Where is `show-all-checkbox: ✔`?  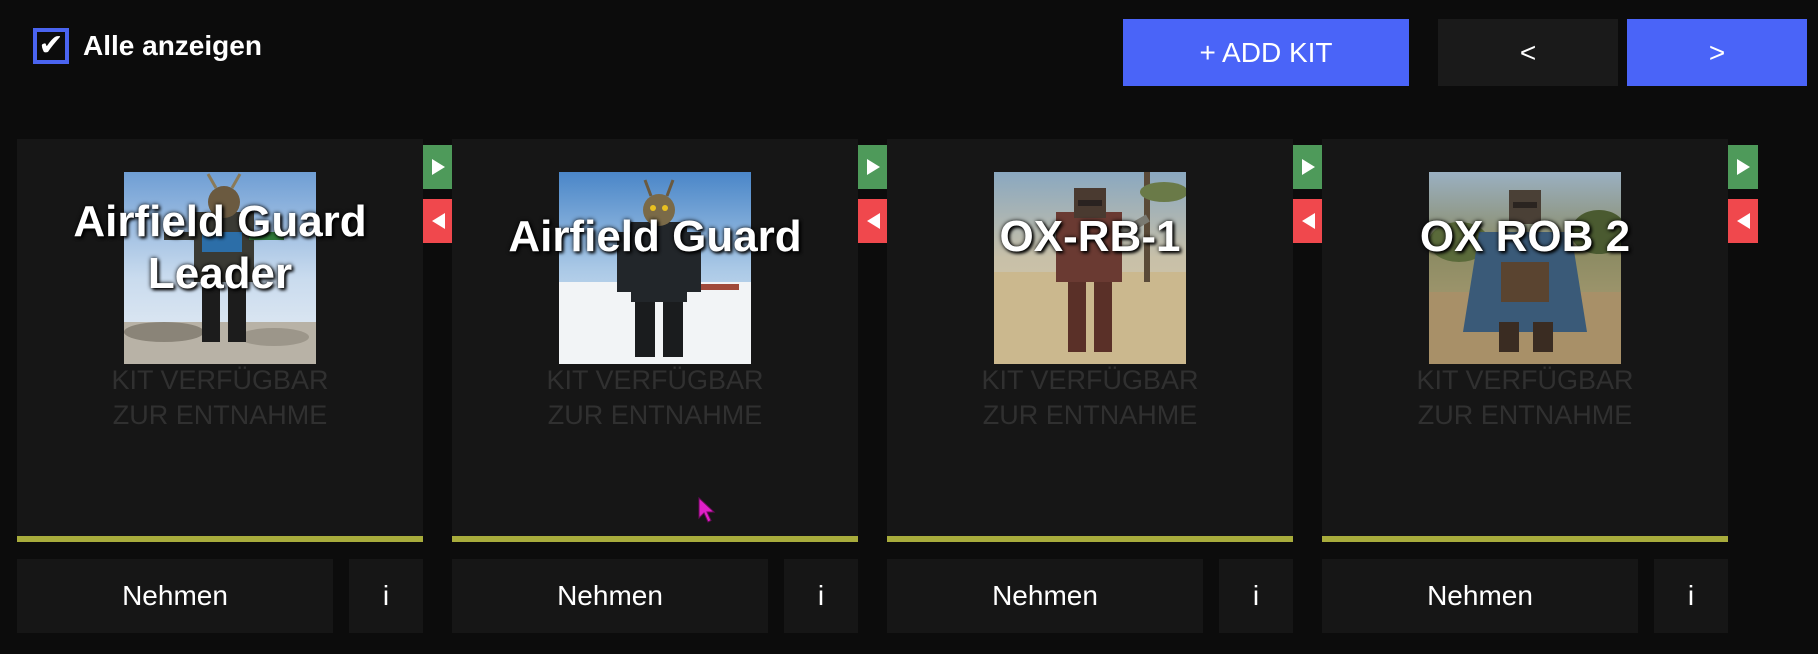
show-all-checkbox: ✔ is located at coordinates (51, 46).